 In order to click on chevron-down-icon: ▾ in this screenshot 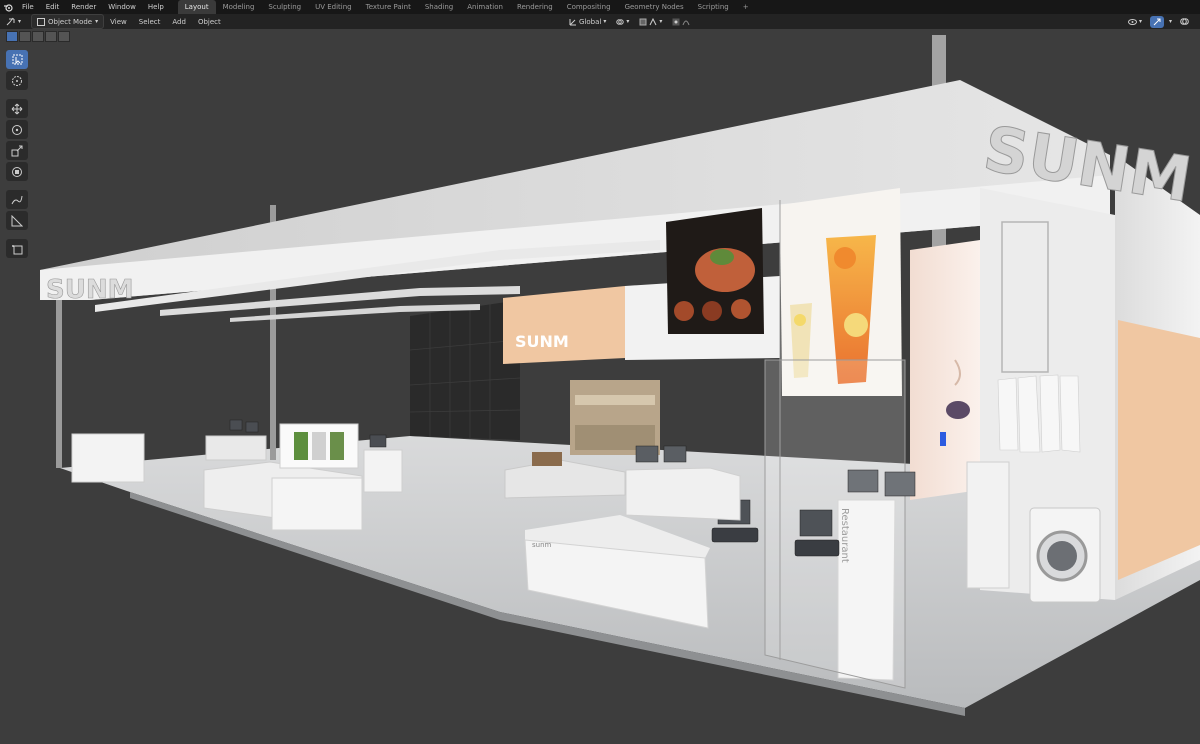, I will do `click(97, 21)`.